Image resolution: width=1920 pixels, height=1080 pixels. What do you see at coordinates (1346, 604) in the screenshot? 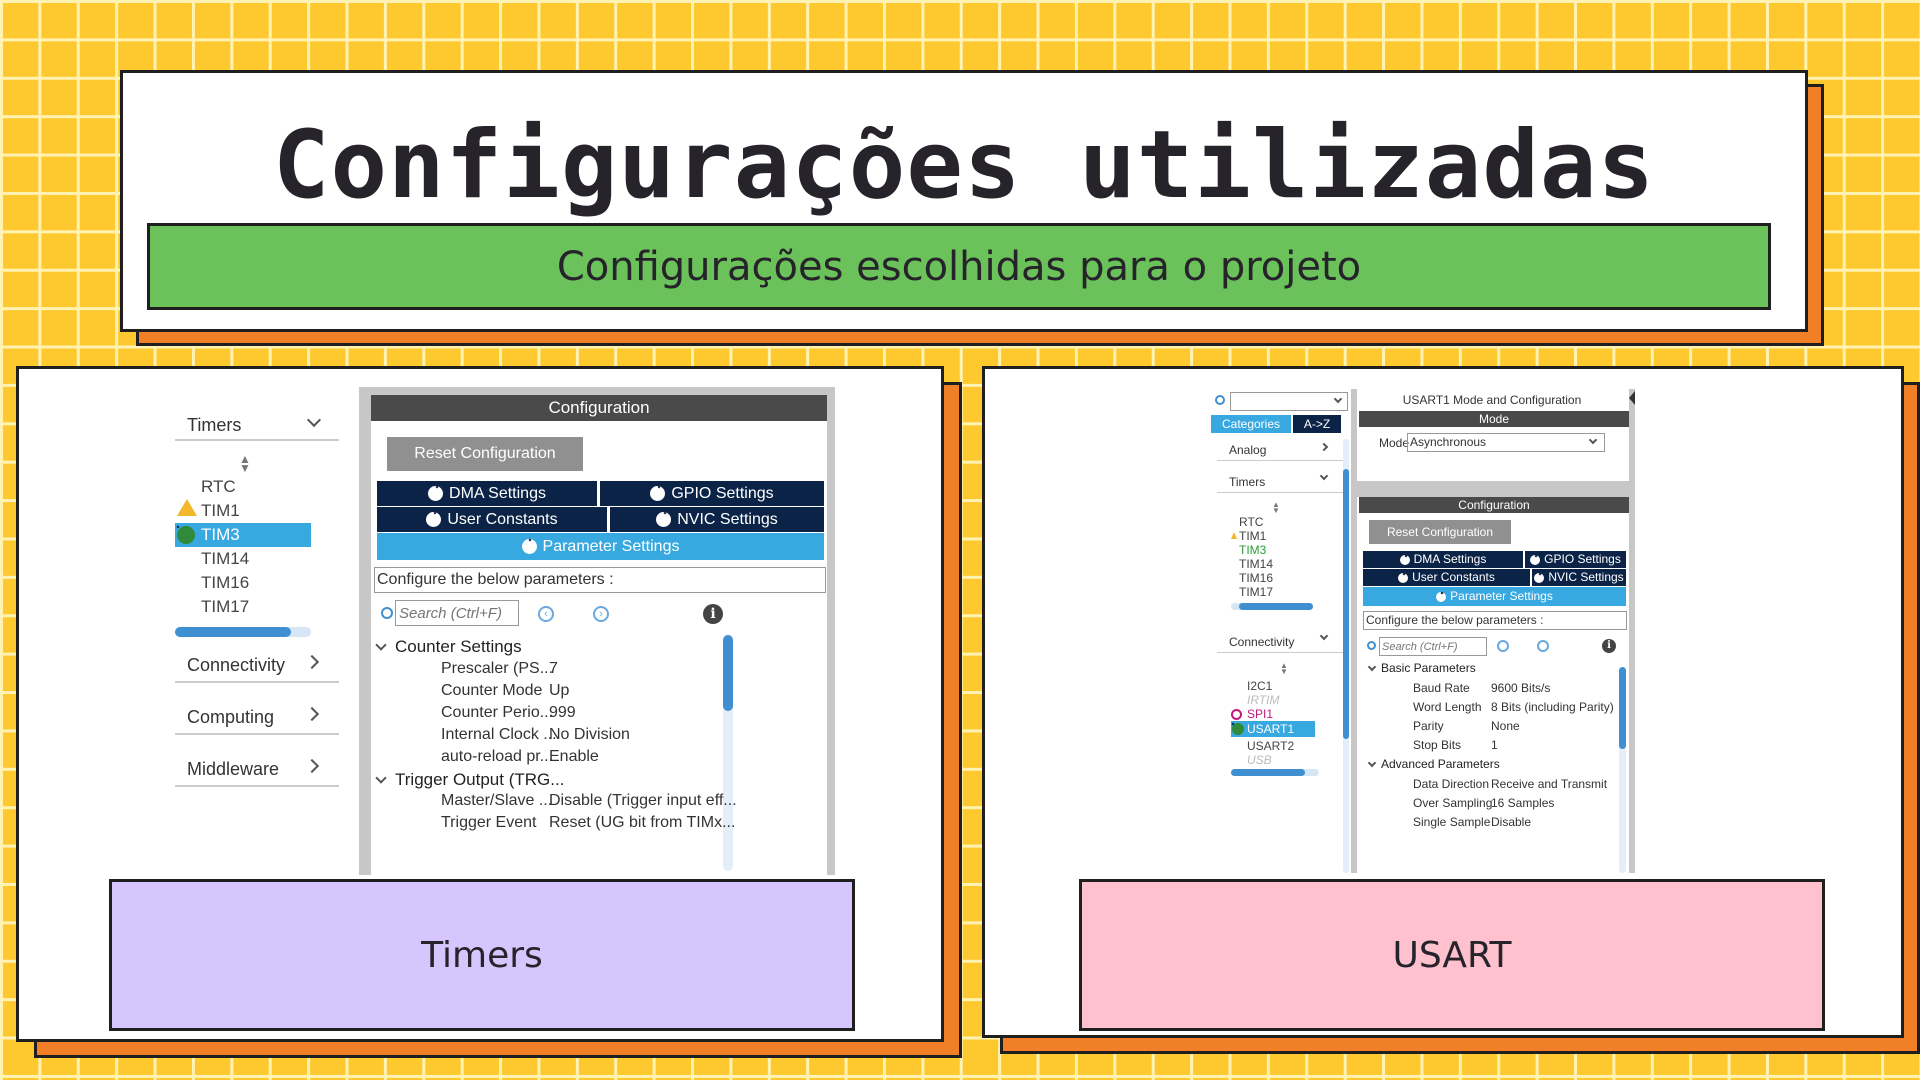
I see `sidebar-vscroll` at bounding box center [1346, 604].